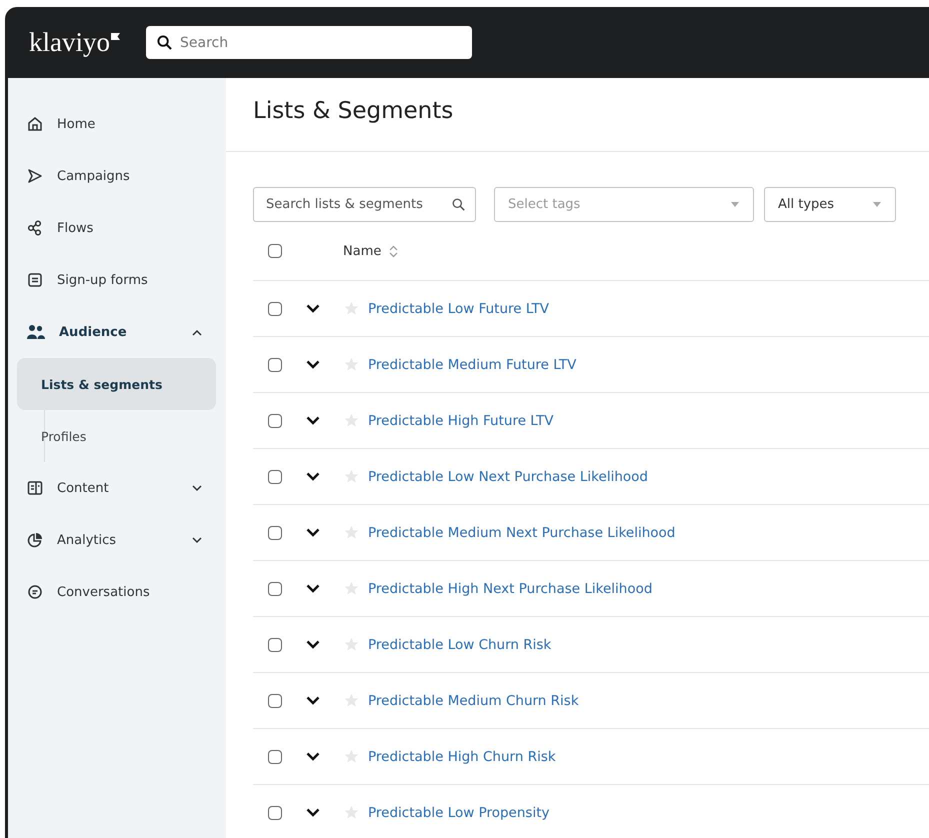  What do you see at coordinates (508, 476) in the screenshot?
I see `segment-link: Predictable Low Next Purchase Likelihood` at bounding box center [508, 476].